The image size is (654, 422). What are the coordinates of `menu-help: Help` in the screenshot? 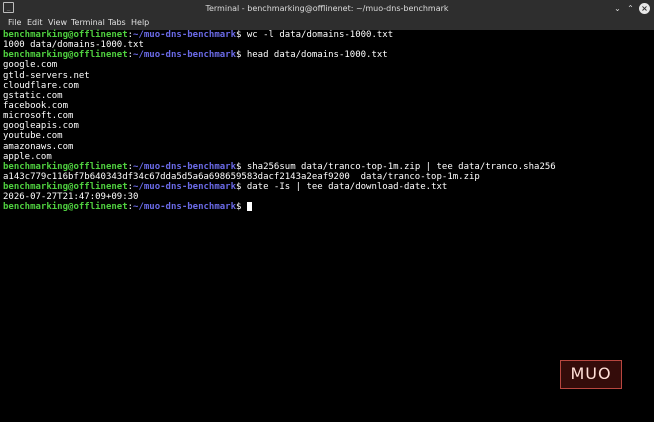 It's located at (140, 22).